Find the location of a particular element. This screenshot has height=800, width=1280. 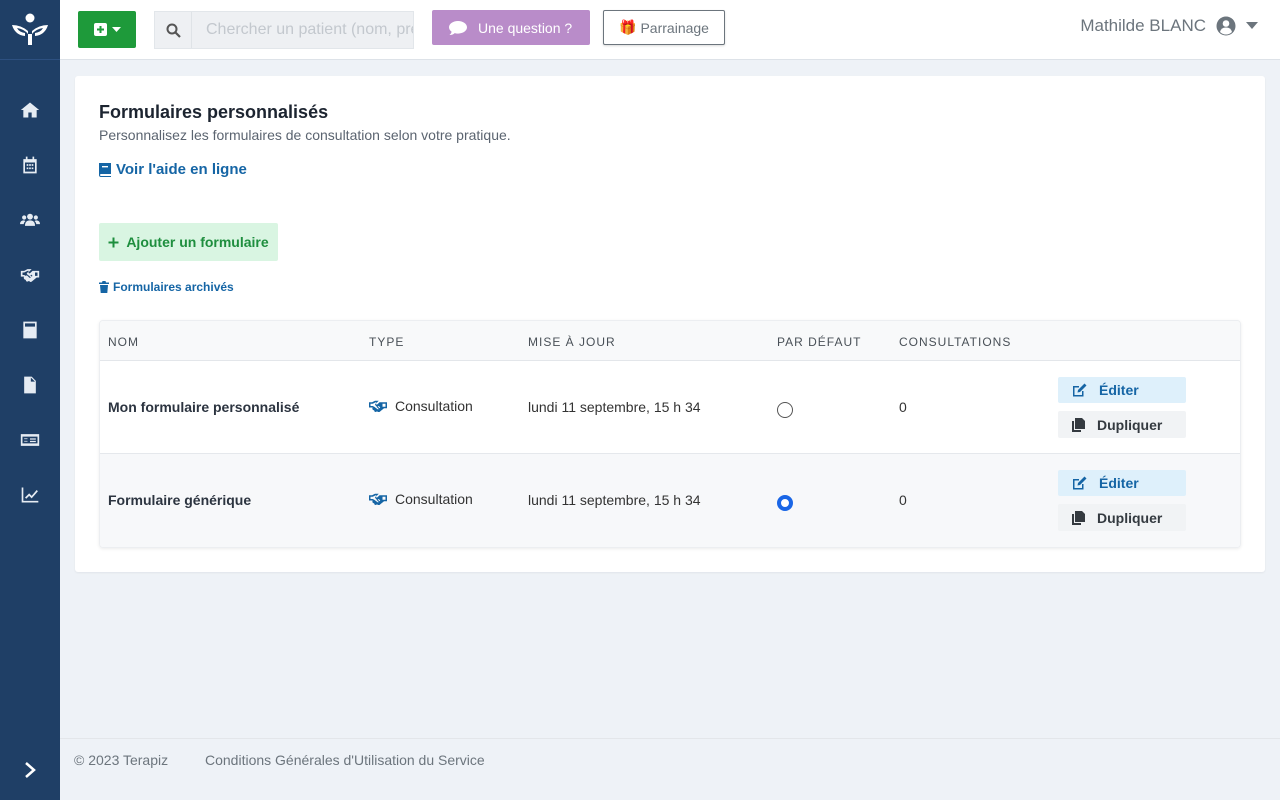

patient-search is located at coordinates (284, 30).